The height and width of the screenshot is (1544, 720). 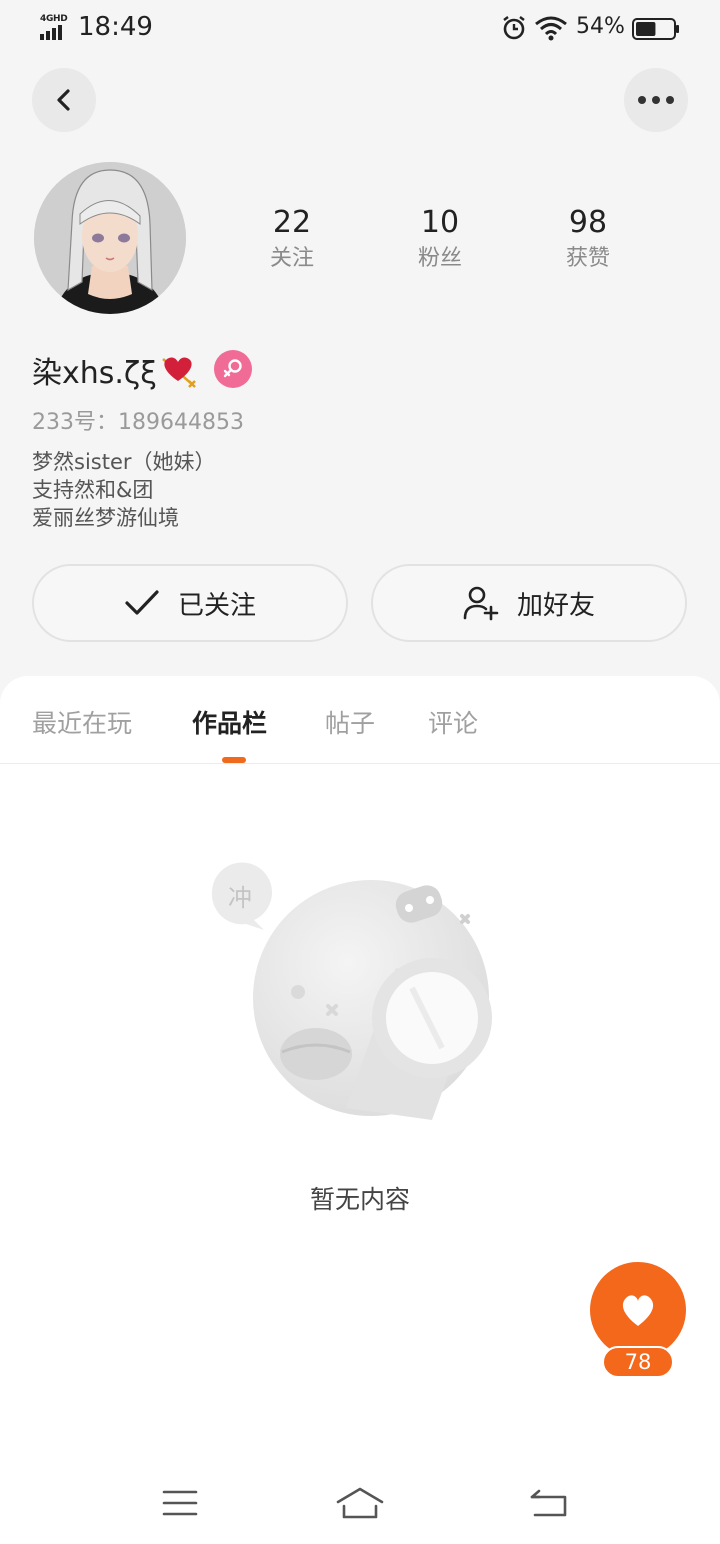 I want to click on stat-followers: 10 粉丝, so click(x=440, y=239).